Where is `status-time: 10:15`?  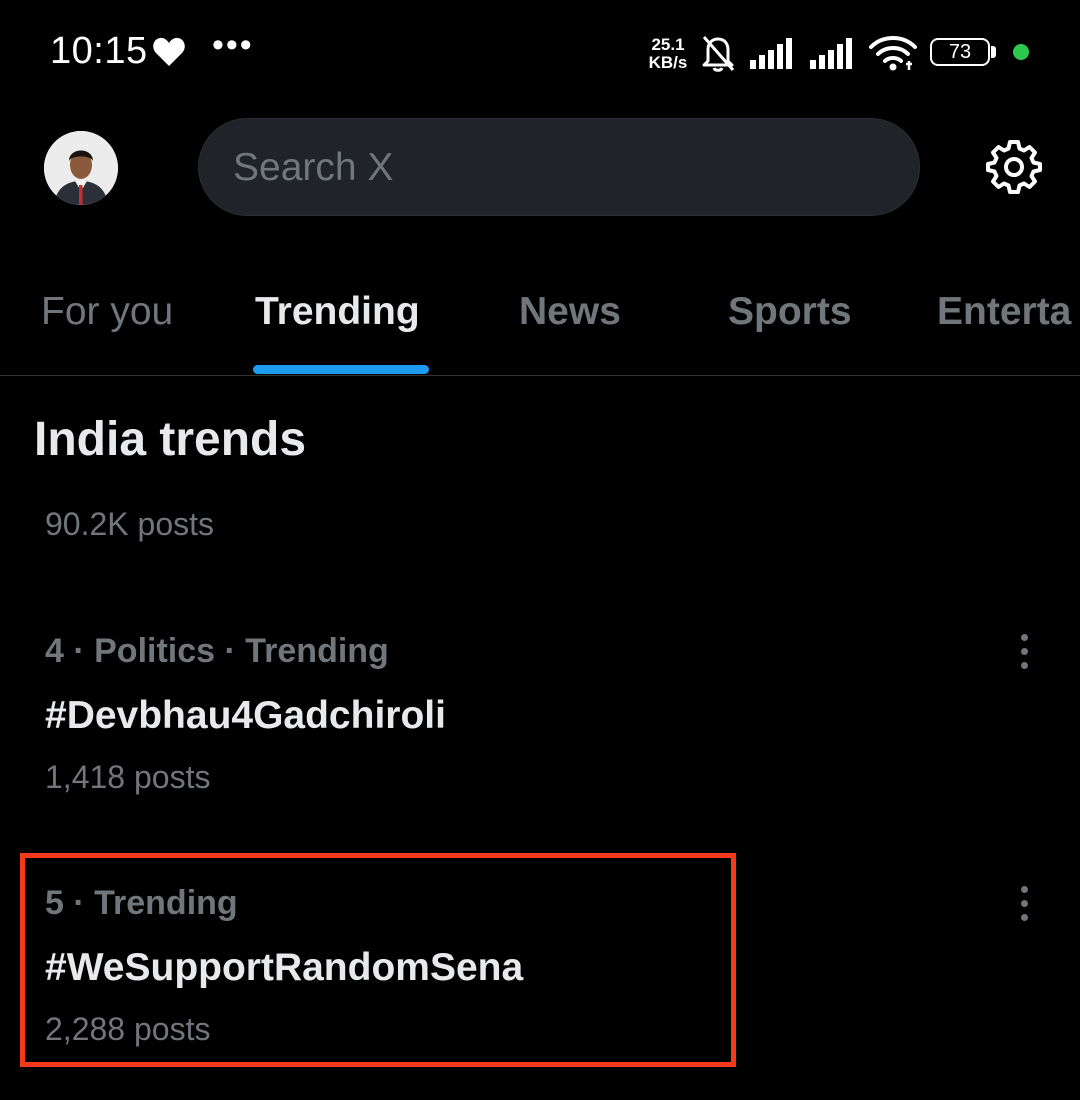 status-time: 10:15 is located at coordinates (99, 51).